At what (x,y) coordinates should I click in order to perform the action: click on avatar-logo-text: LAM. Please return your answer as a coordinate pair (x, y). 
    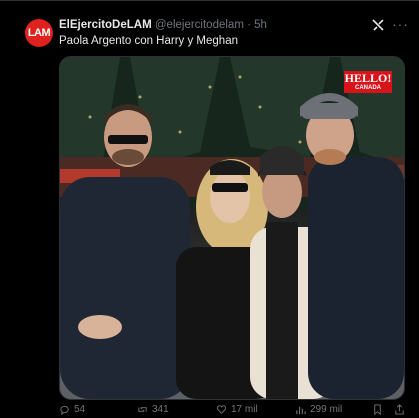
    Looking at the image, I should click on (39, 33).